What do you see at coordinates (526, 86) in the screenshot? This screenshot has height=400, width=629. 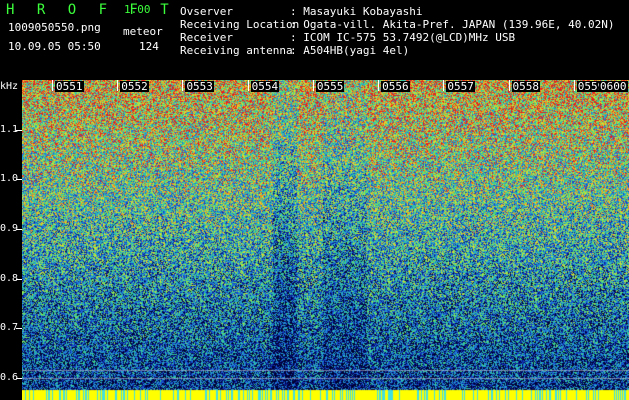 I see `time-label: 0558` at bounding box center [526, 86].